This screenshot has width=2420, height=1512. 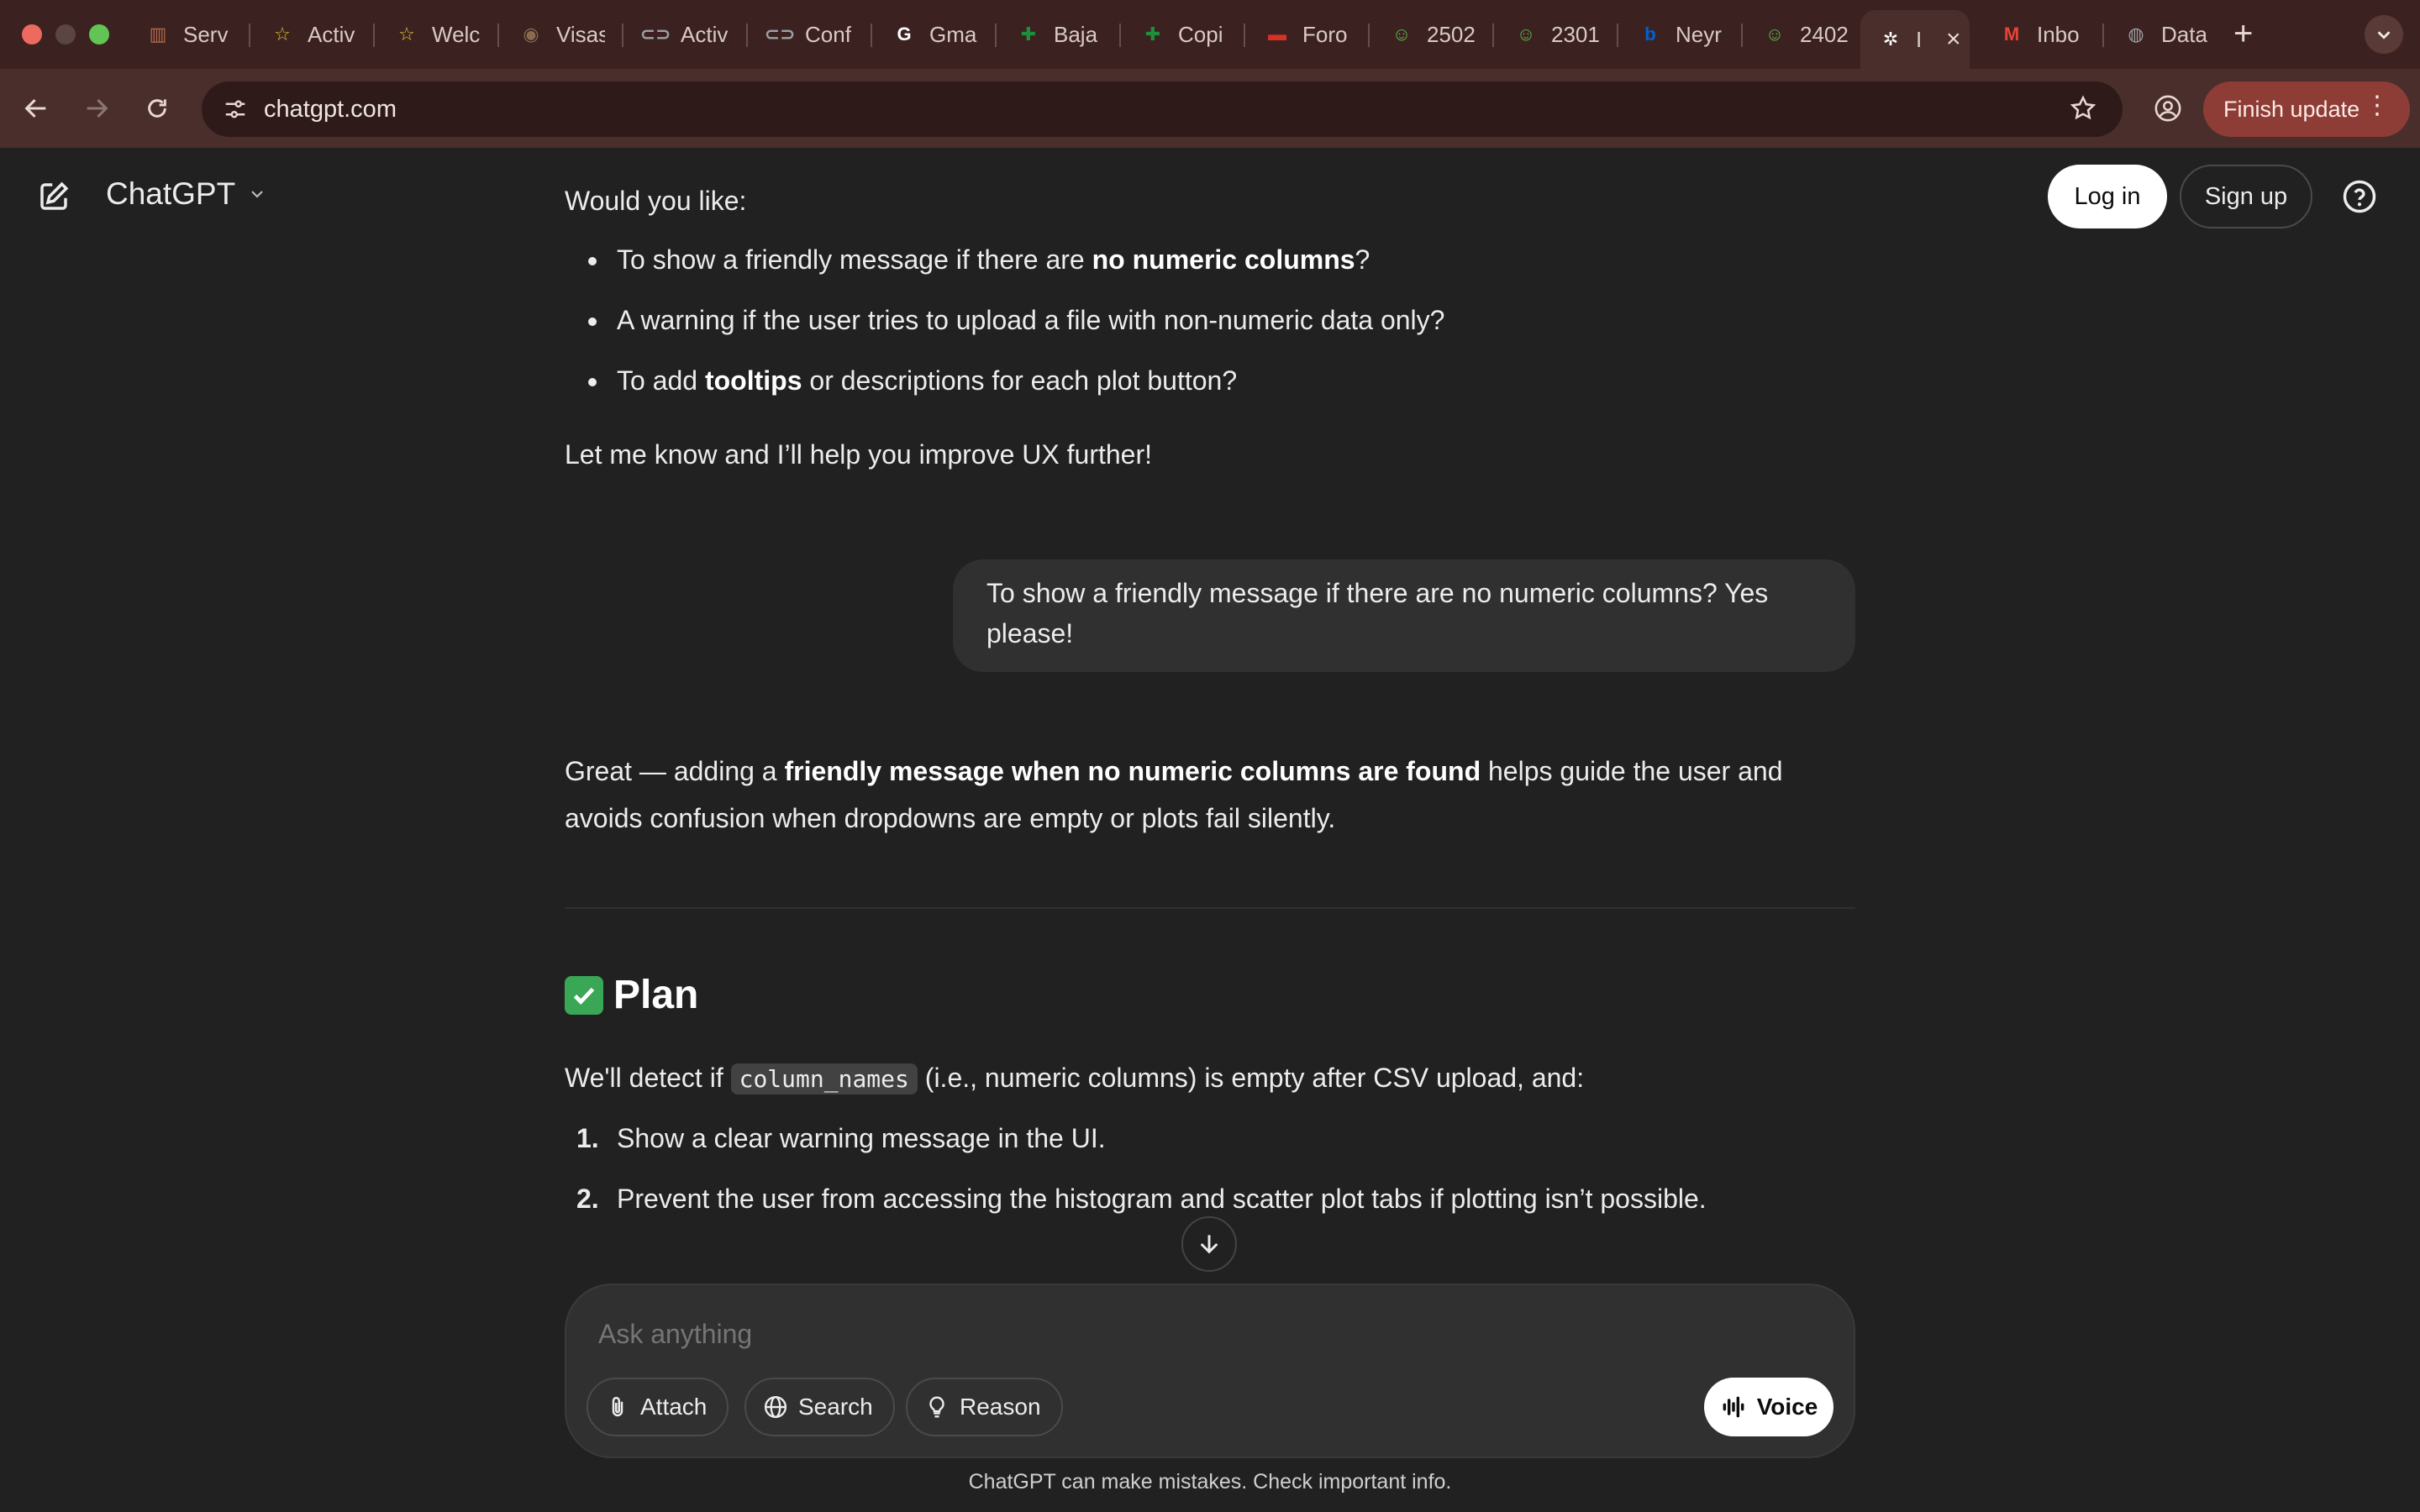 What do you see at coordinates (904, 34) in the screenshot?
I see `google-icon: G` at bounding box center [904, 34].